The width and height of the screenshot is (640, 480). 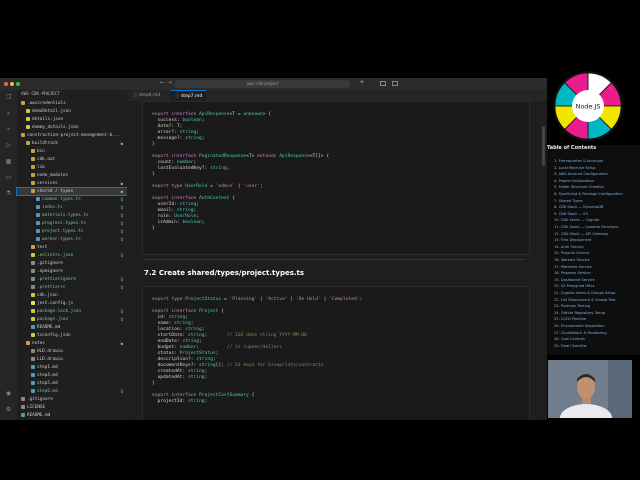 I want to click on toc-link: 17. Materials Service, so click(x=573, y=267).